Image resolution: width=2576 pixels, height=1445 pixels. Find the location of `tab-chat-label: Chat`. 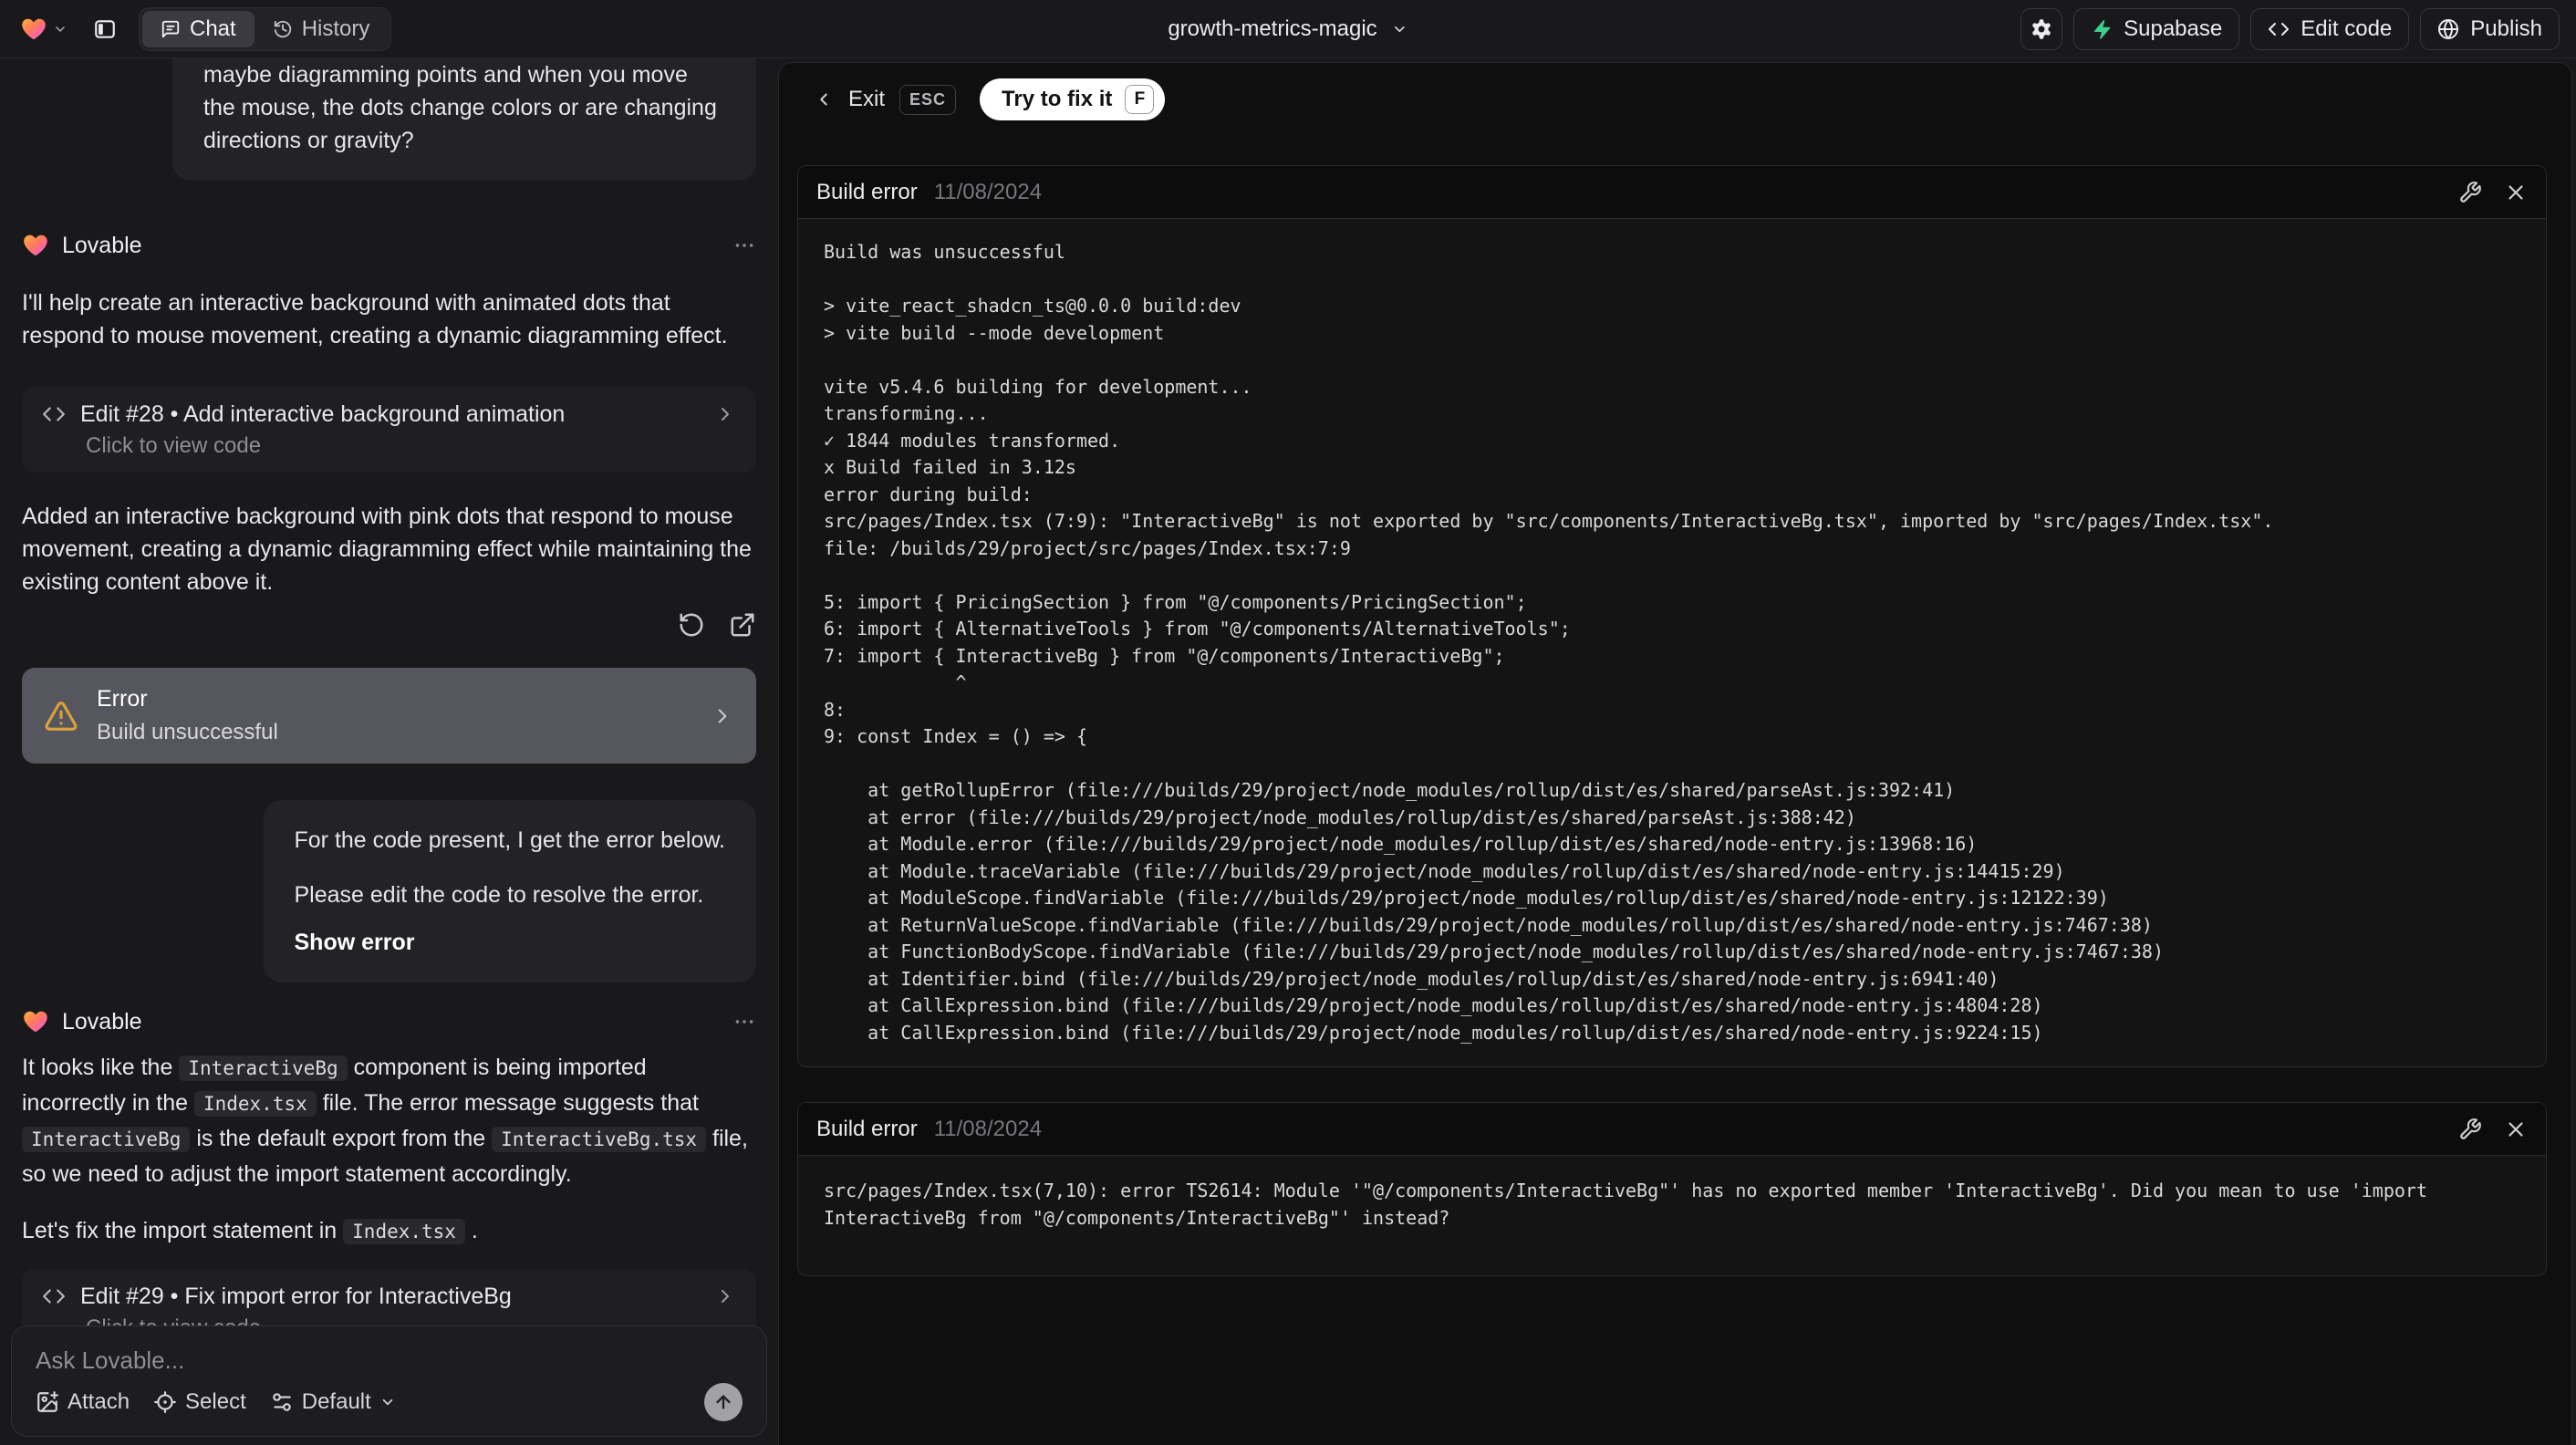

tab-chat-label: Chat is located at coordinates (213, 28).